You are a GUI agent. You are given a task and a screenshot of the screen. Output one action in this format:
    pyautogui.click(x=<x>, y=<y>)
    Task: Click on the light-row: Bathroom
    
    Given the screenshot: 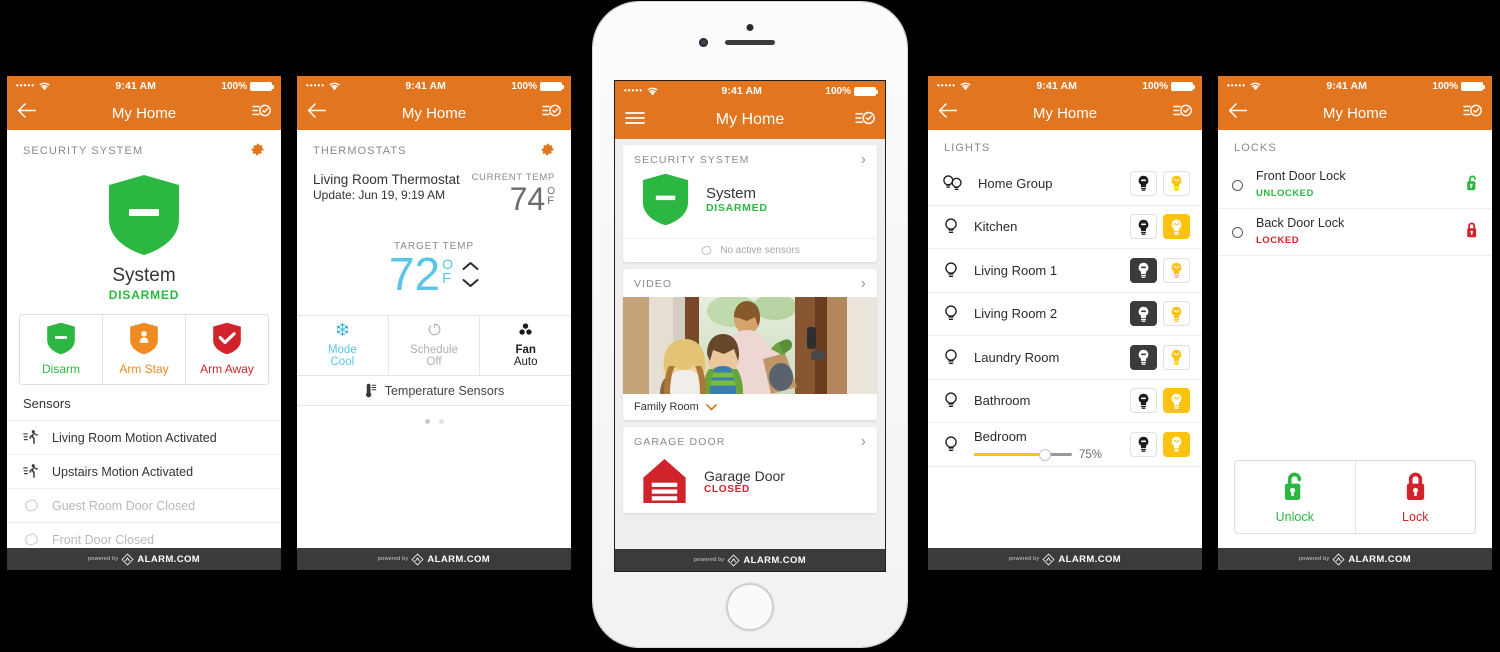 What is the action you would take?
    pyautogui.click(x=1065, y=401)
    